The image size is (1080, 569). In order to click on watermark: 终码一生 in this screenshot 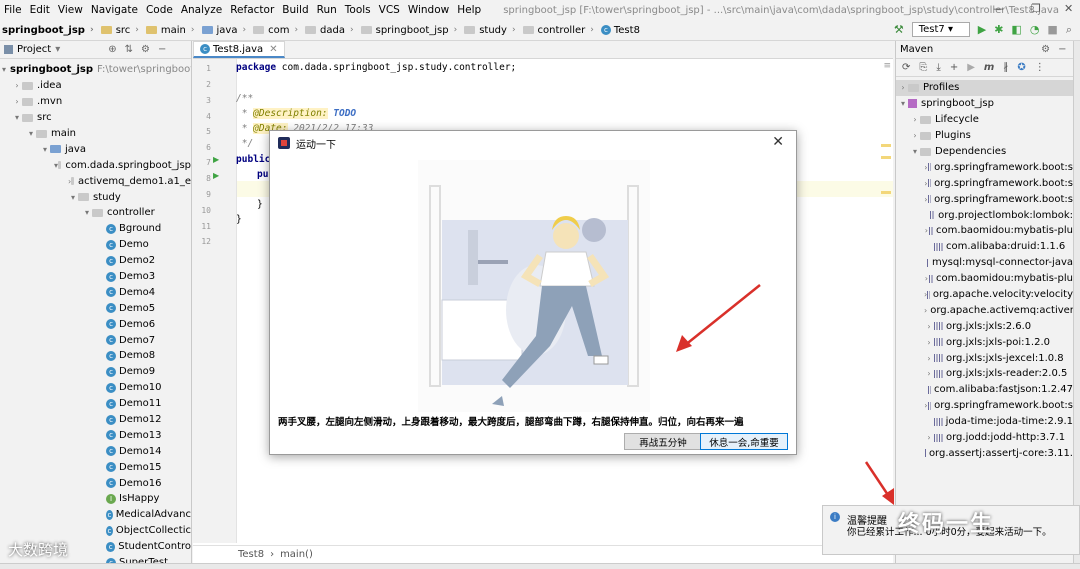, I will do `click(946, 524)`.